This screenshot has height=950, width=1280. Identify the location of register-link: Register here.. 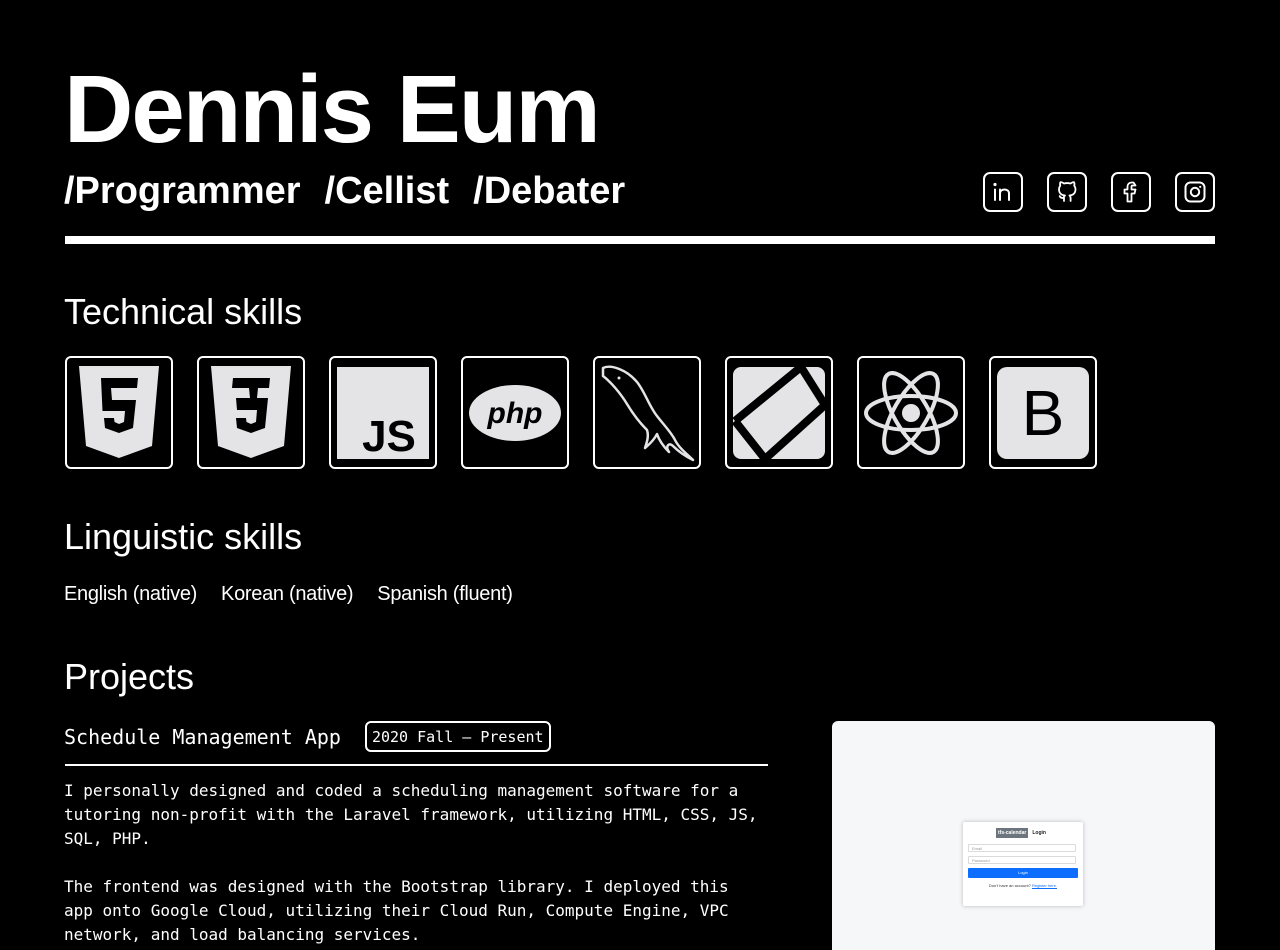
(1044, 885).